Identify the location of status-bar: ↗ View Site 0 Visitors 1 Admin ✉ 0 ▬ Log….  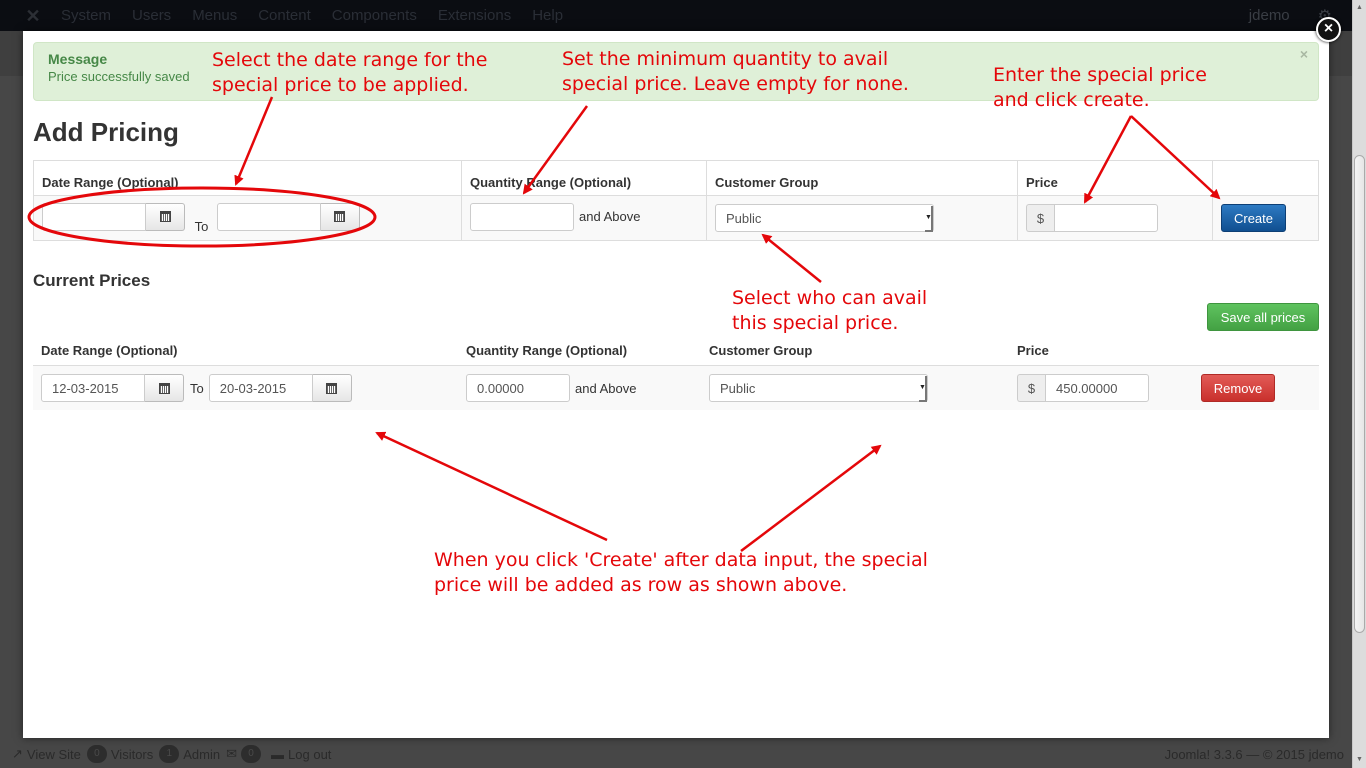
(676, 754).